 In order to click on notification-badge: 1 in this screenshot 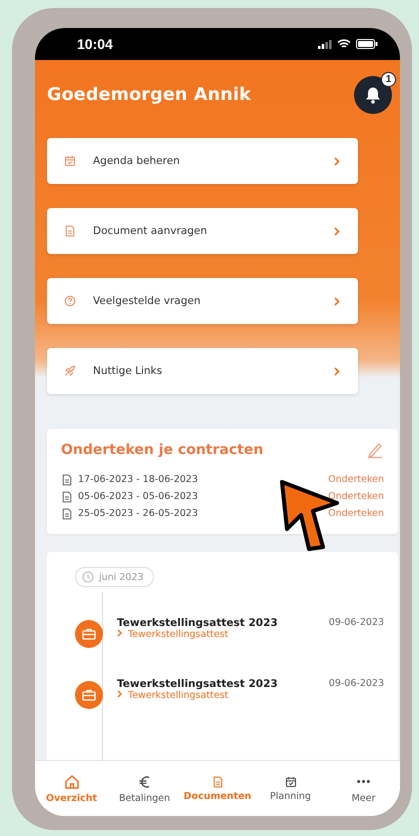, I will do `click(388, 79)`.